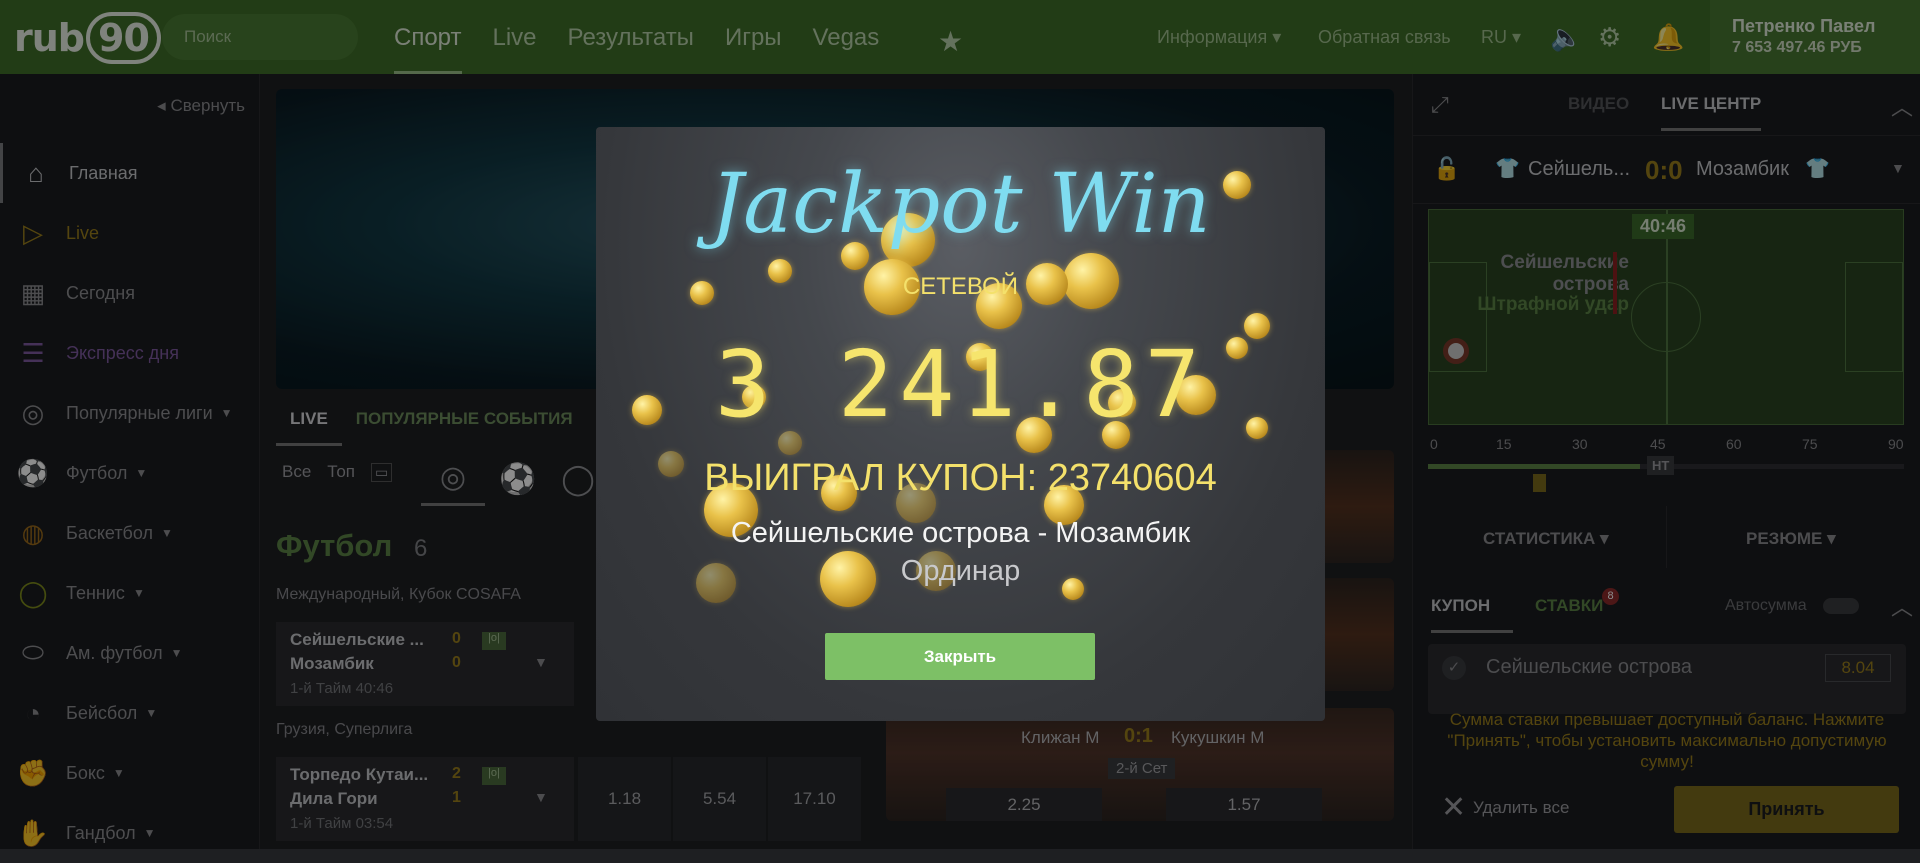  Describe the element at coordinates (960, 656) in the screenshot. I see `close-button: Закрыть` at that location.